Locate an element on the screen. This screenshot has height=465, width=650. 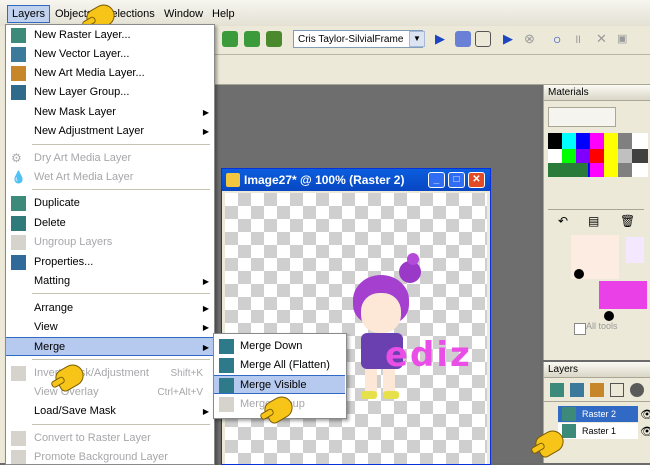
menu-item-convert-to-raster-layer: Convert to Raster Layer is located at coordinates (109, 438).